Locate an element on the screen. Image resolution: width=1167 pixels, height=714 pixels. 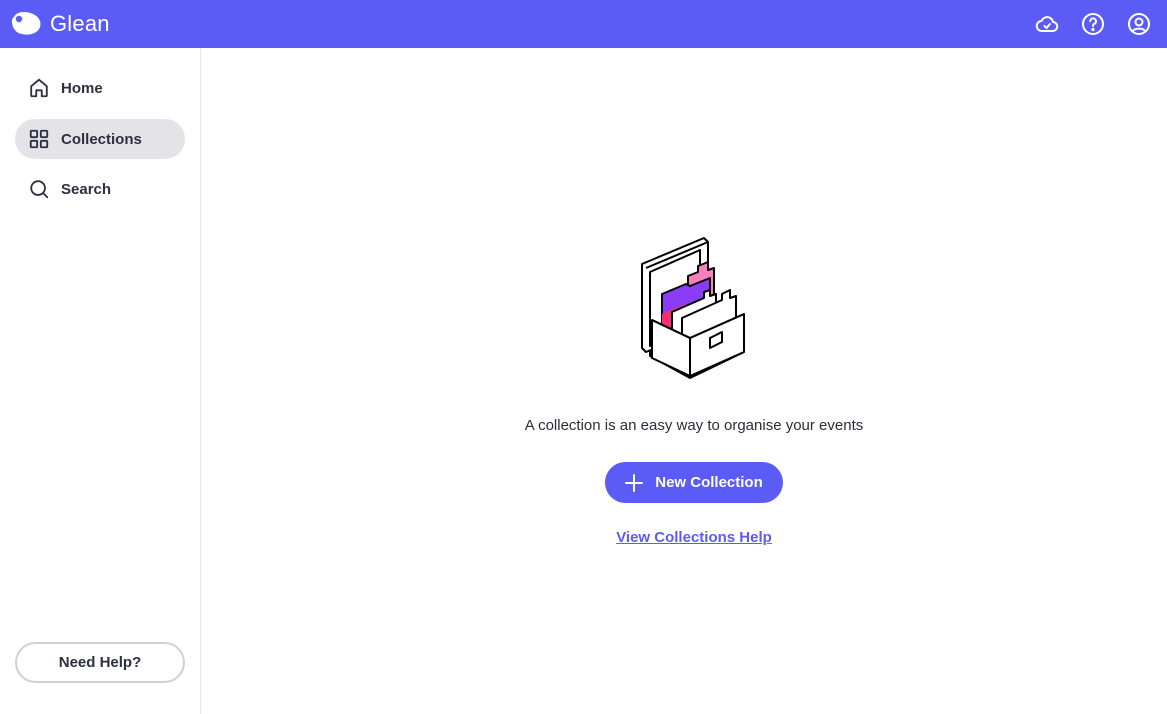
grid-icon is located at coordinates (39, 139).